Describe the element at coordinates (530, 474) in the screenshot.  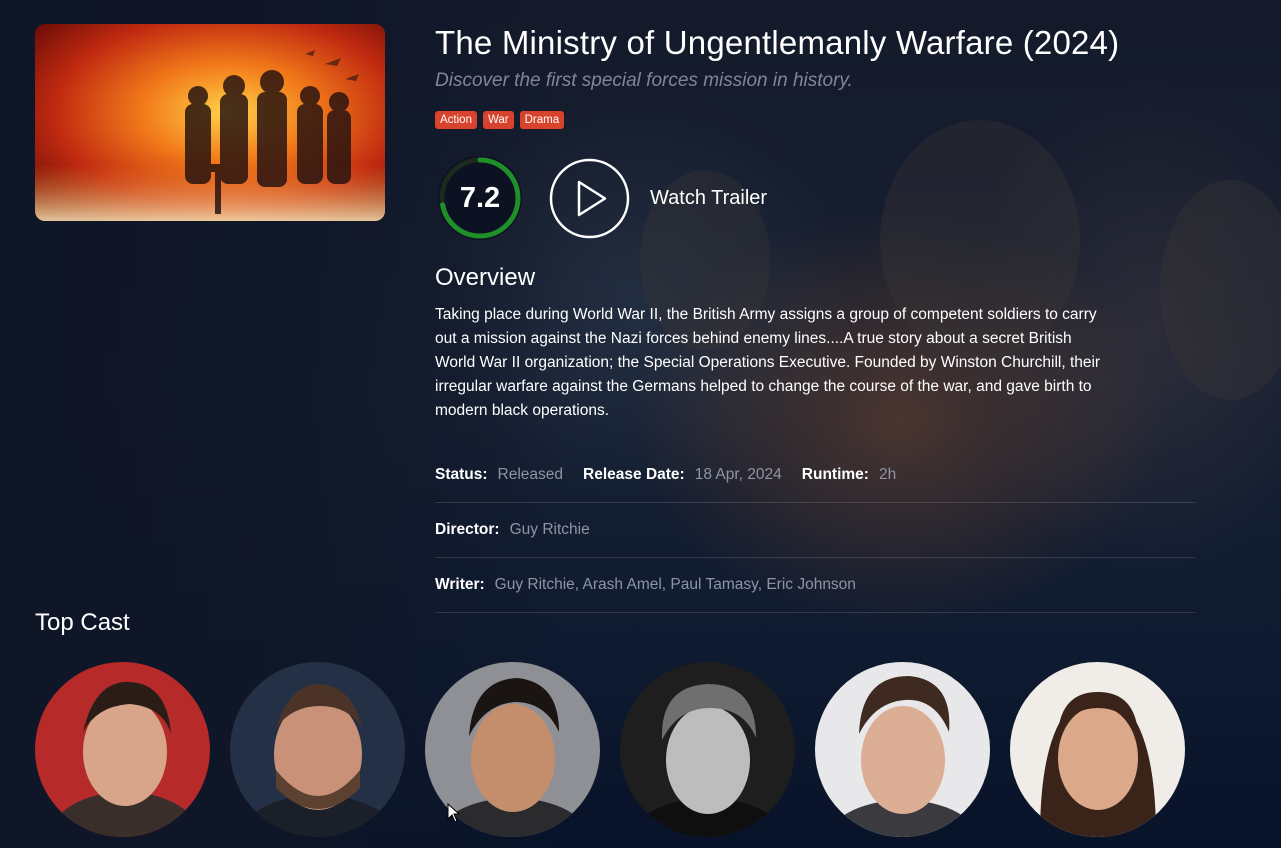
I see `status-value: Released` at that location.